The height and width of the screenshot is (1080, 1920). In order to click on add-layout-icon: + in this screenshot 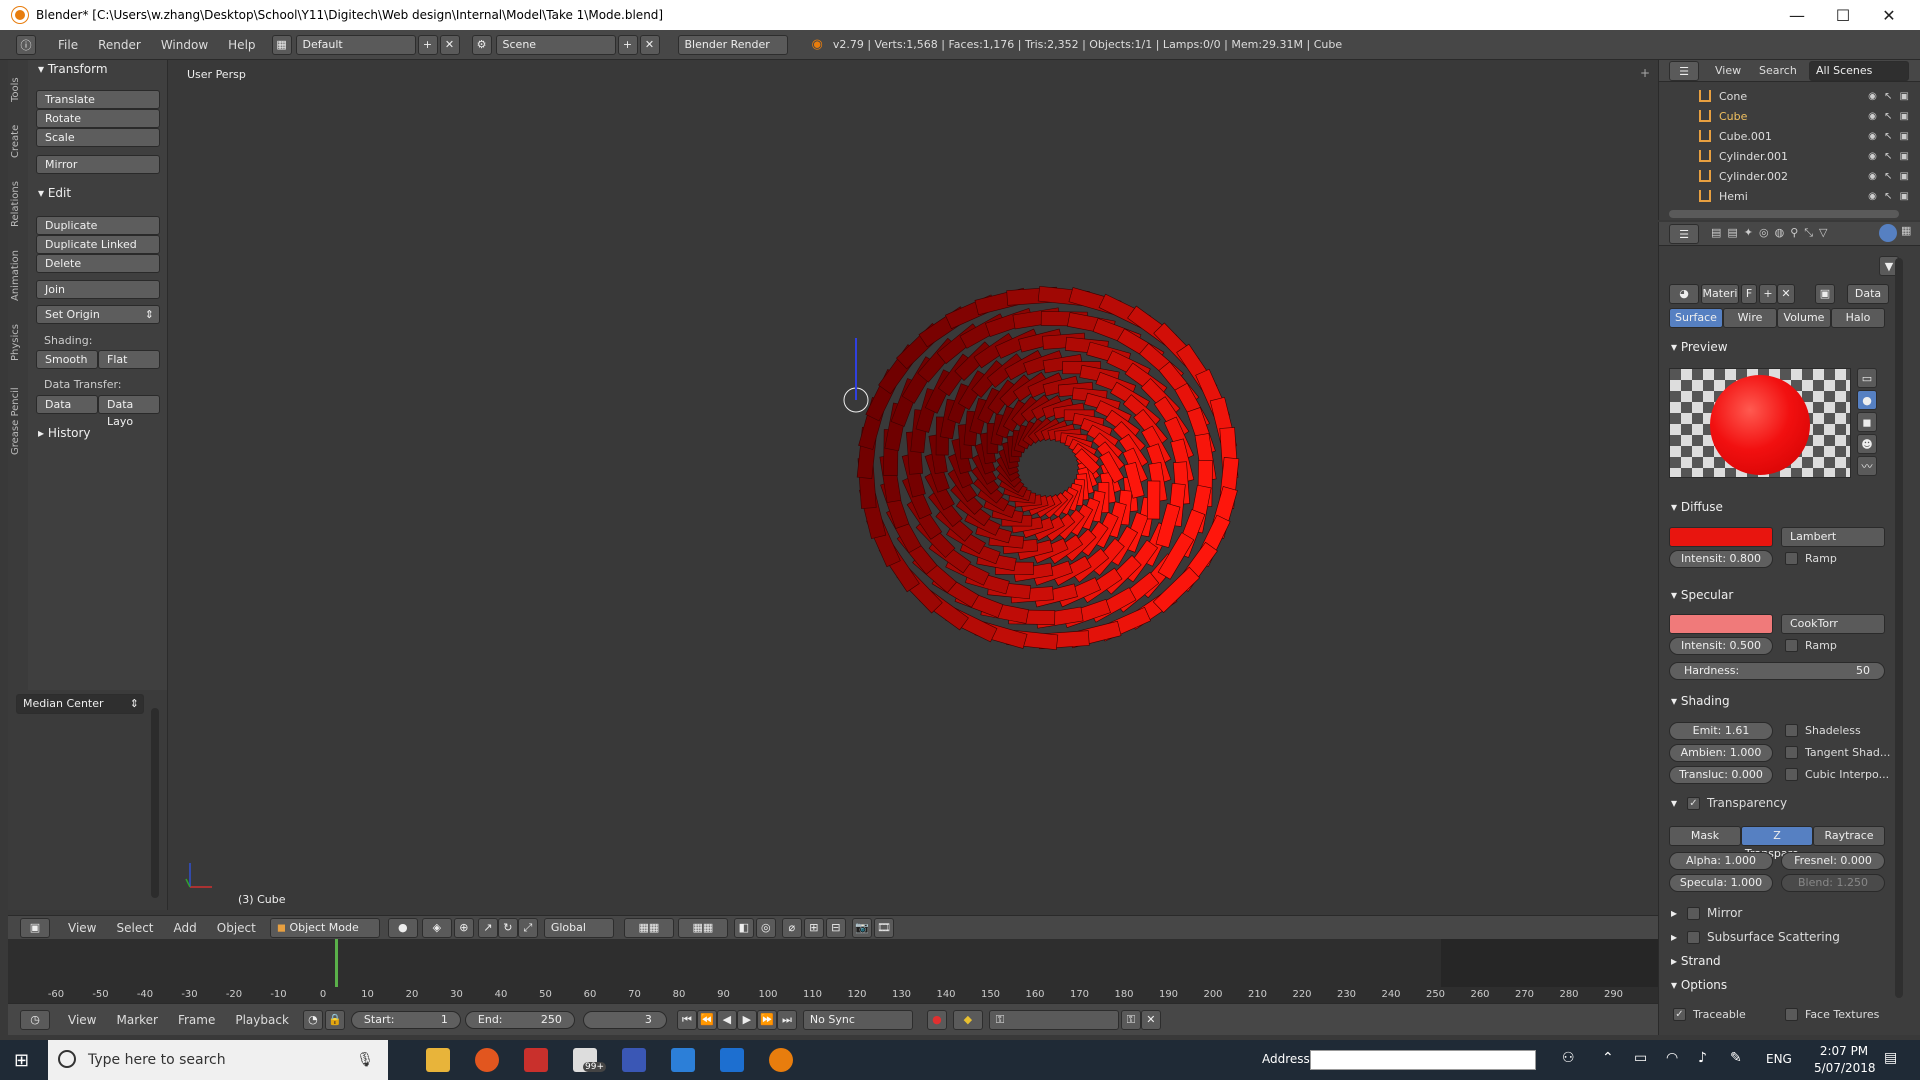, I will do `click(427, 44)`.